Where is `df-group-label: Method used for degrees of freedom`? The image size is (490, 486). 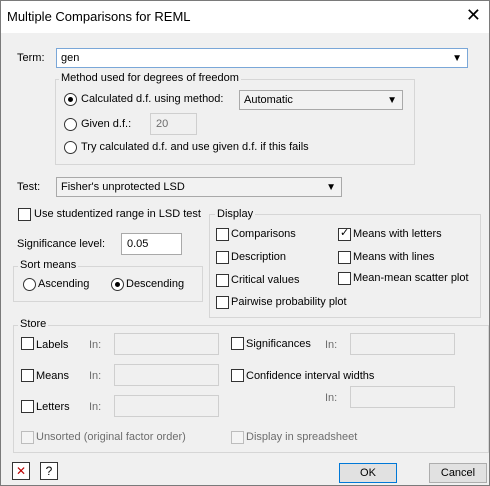 df-group-label: Method used for degrees of freedom is located at coordinates (150, 78).